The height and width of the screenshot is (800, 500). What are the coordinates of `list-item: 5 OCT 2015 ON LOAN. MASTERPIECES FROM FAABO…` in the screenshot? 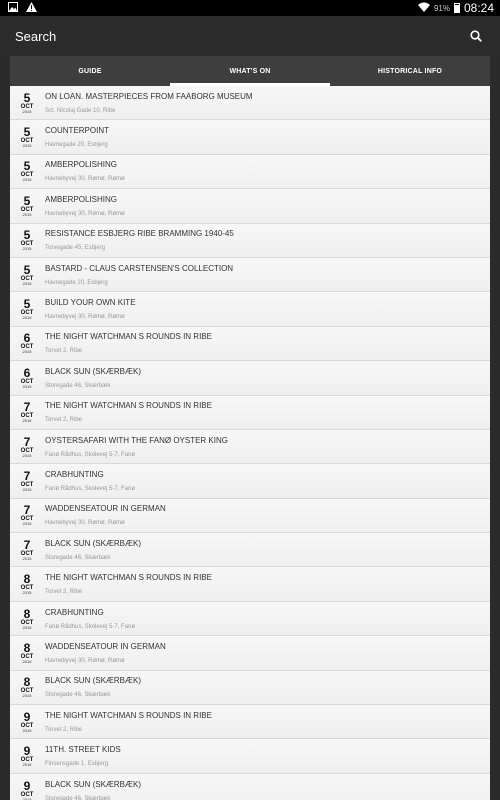 It's located at (250, 103).